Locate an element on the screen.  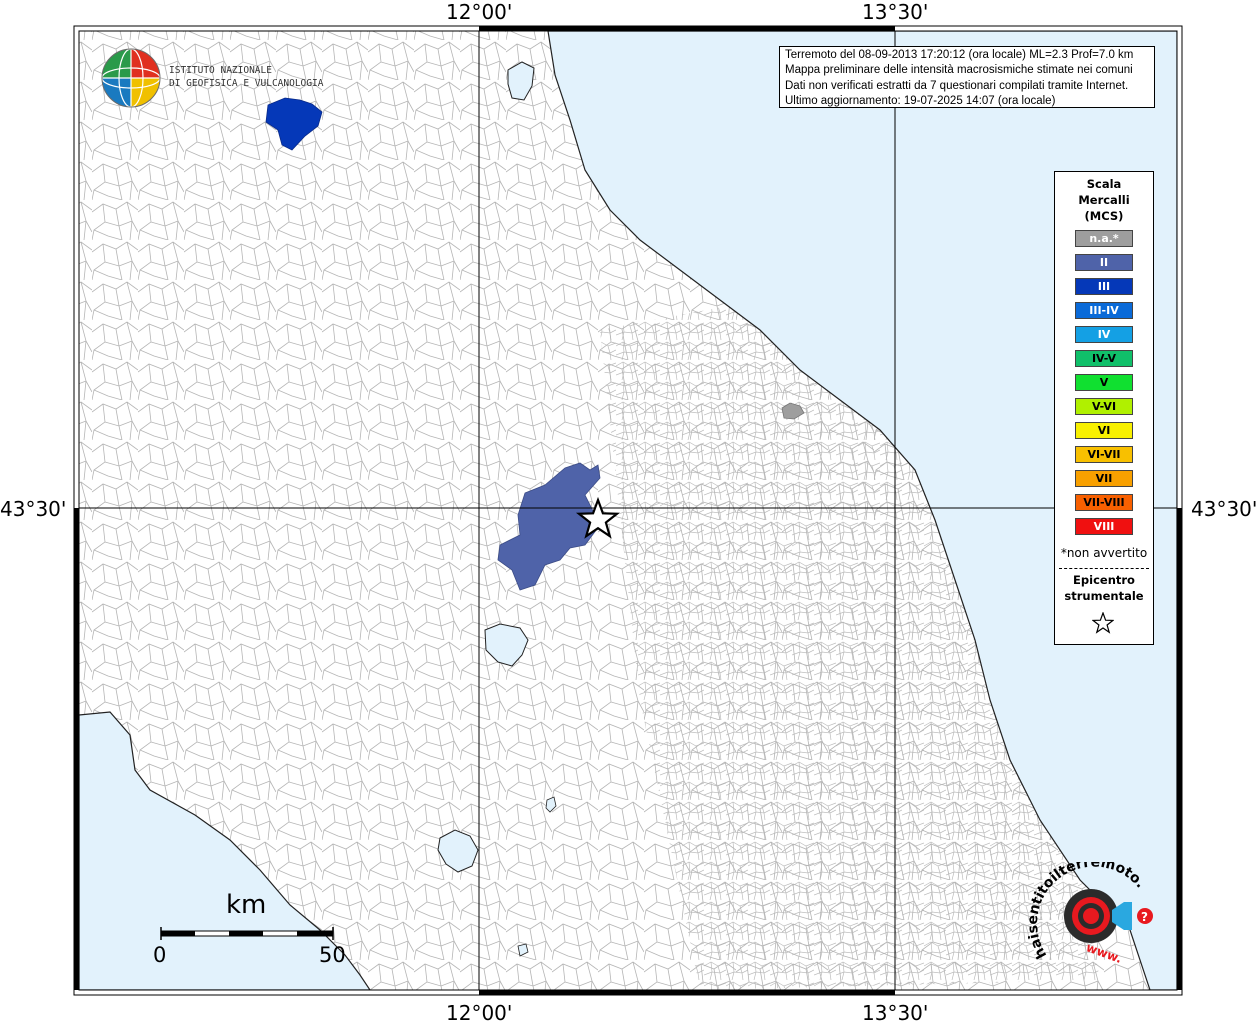
lat-label-right: 43°30' is located at coordinates (1223, 509).